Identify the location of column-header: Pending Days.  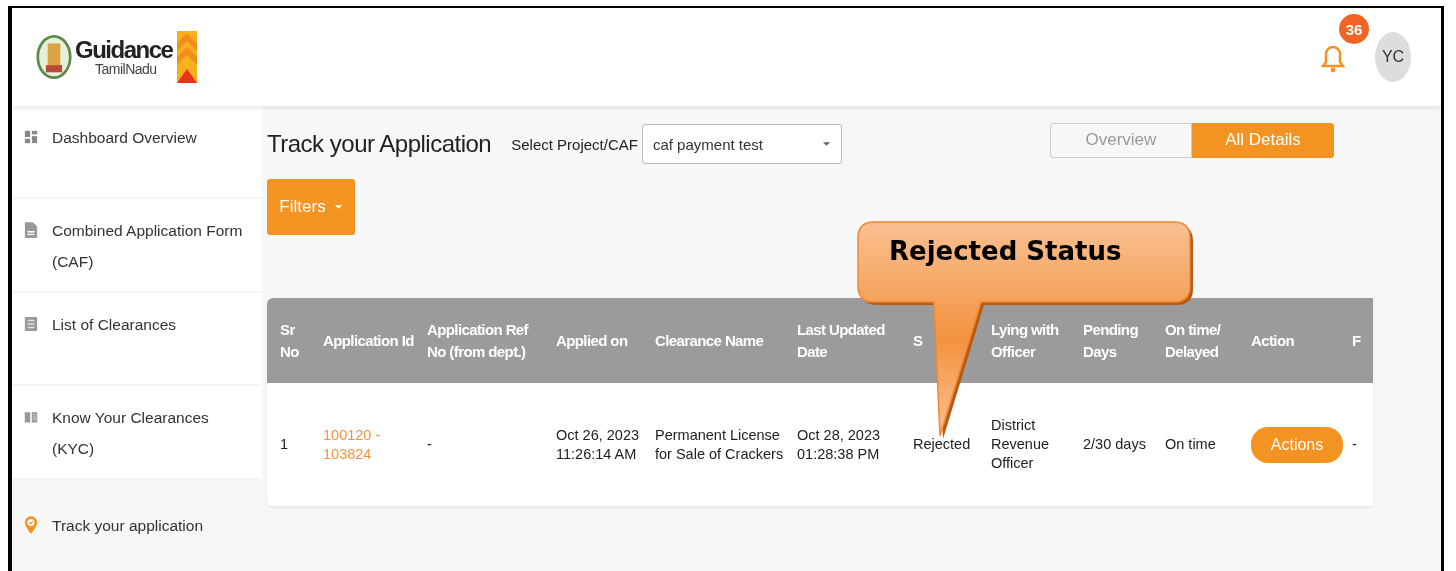
(1110, 340).